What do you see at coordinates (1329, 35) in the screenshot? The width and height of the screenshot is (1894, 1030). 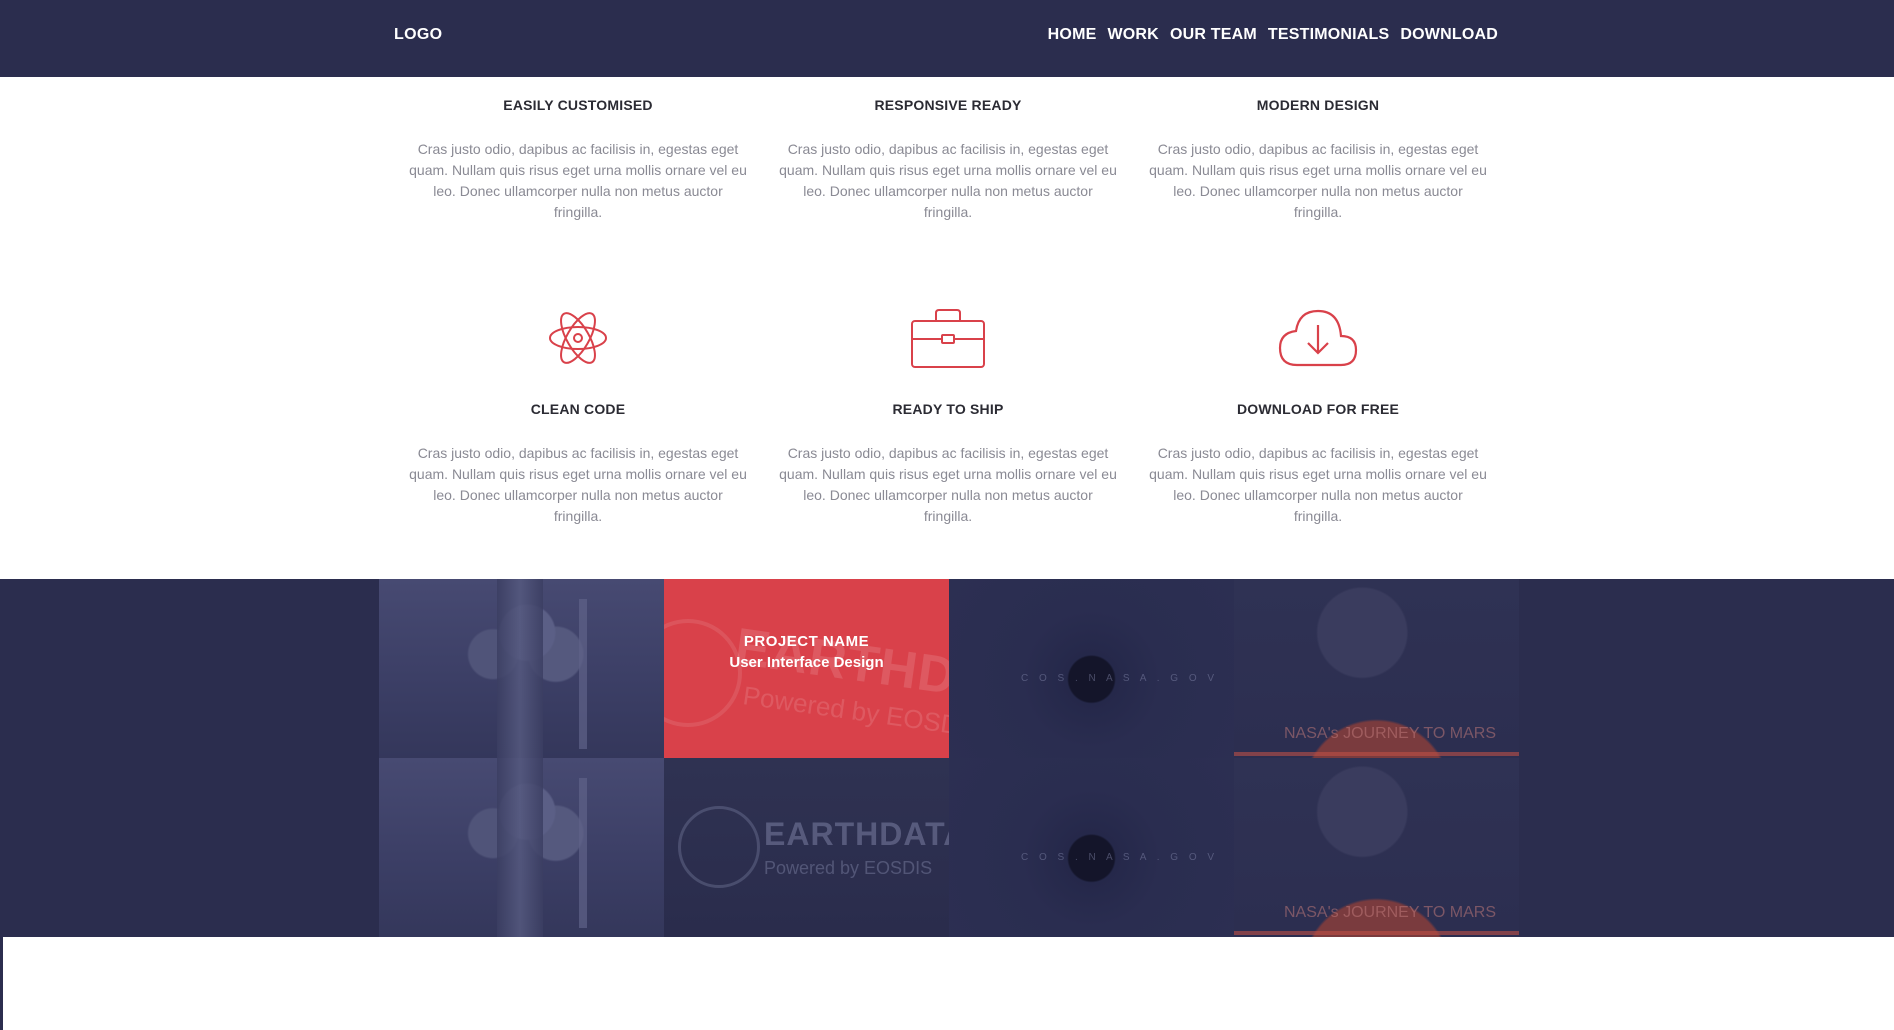 I see `nav-testimonials: TESTIMONIALS` at bounding box center [1329, 35].